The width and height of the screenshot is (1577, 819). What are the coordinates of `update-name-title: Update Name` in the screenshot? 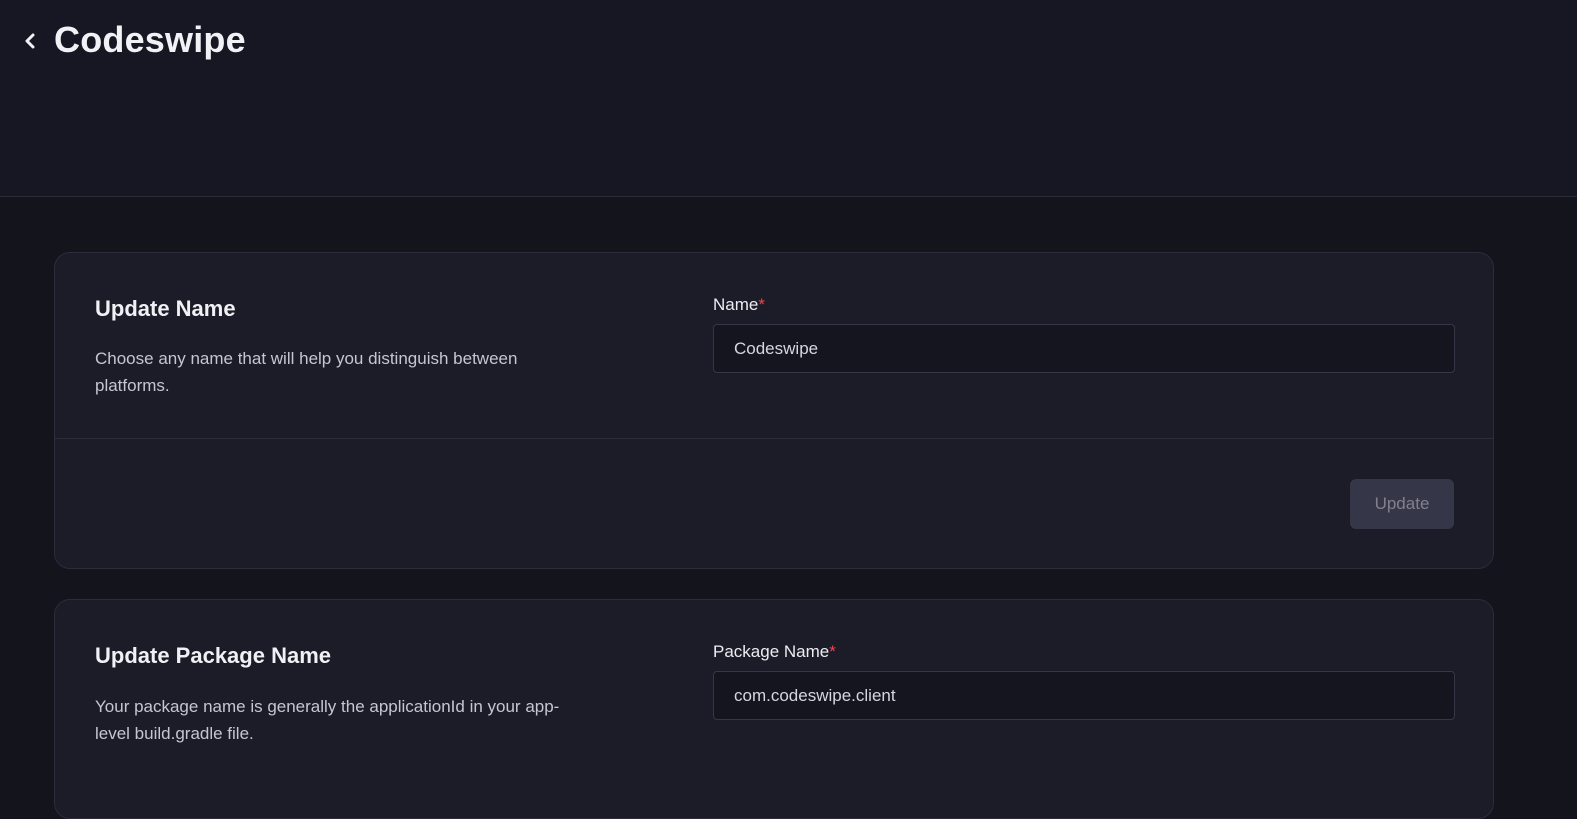 It's located at (165, 308).